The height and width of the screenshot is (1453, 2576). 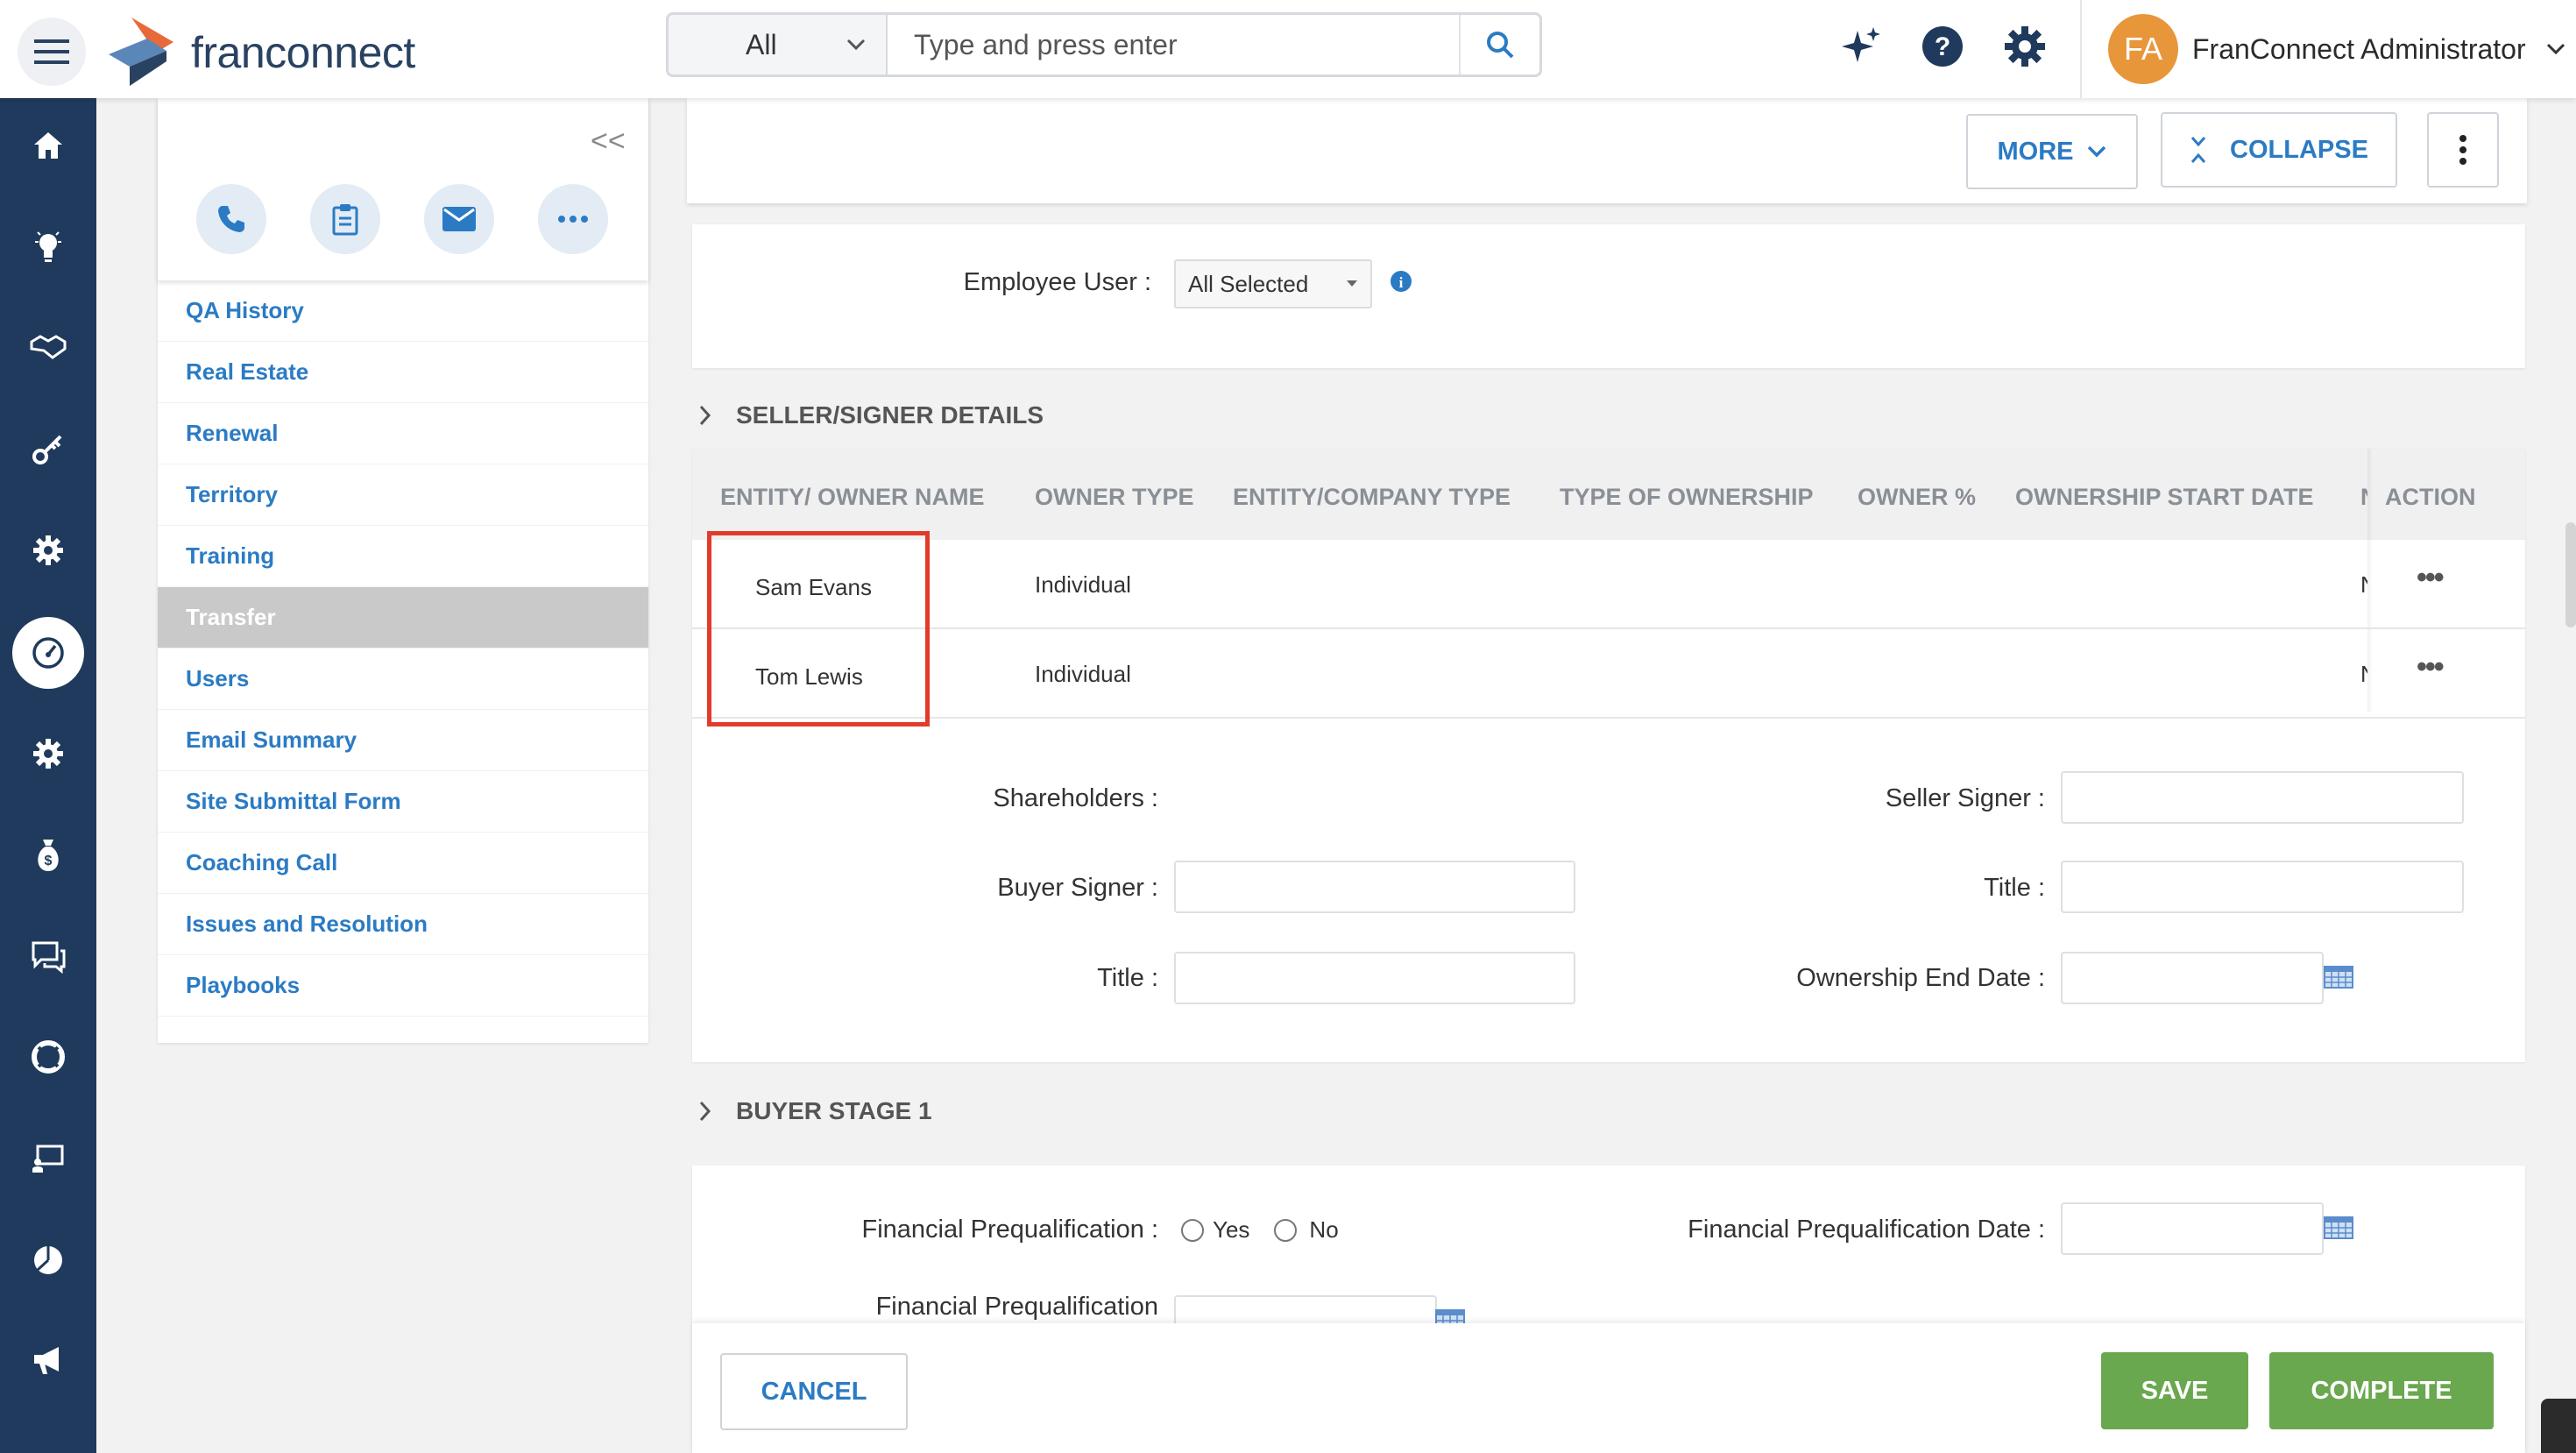 What do you see at coordinates (48, 550) in the screenshot?
I see `rail-settings` at bounding box center [48, 550].